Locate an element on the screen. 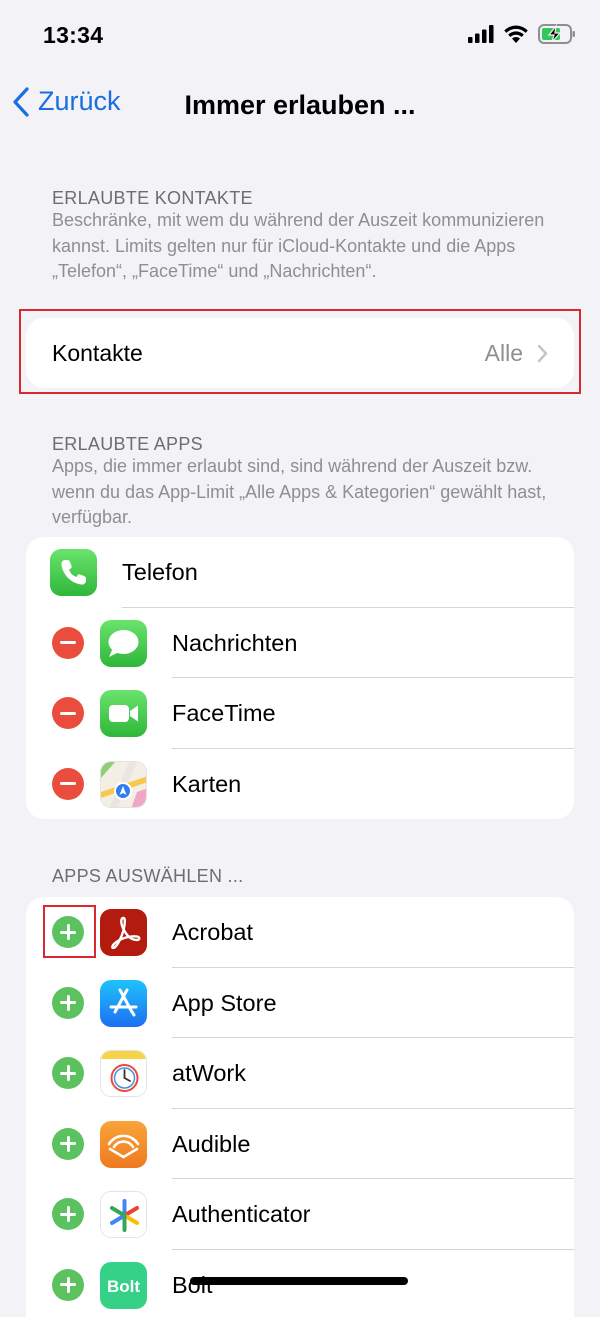 This screenshot has width=600, height=1317. choose-app-row: App Store is located at coordinates (300, 1003).